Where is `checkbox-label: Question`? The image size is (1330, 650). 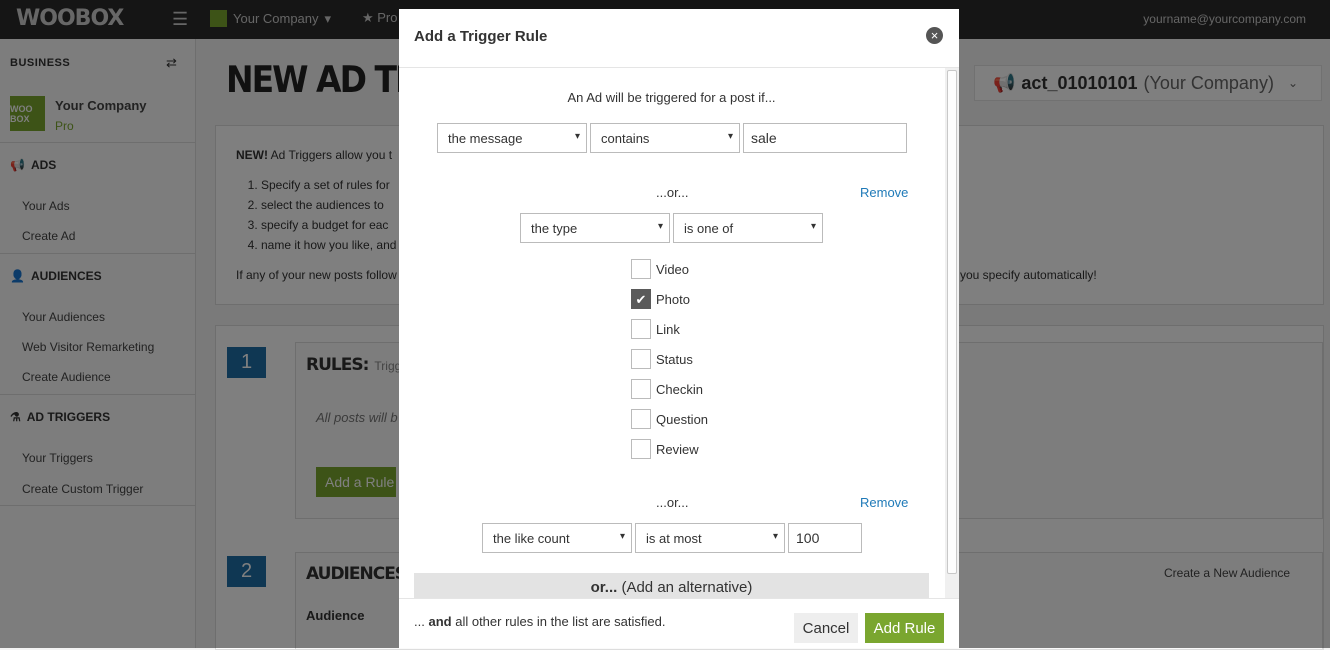
checkbox-label: Question is located at coordinates (682, 419).